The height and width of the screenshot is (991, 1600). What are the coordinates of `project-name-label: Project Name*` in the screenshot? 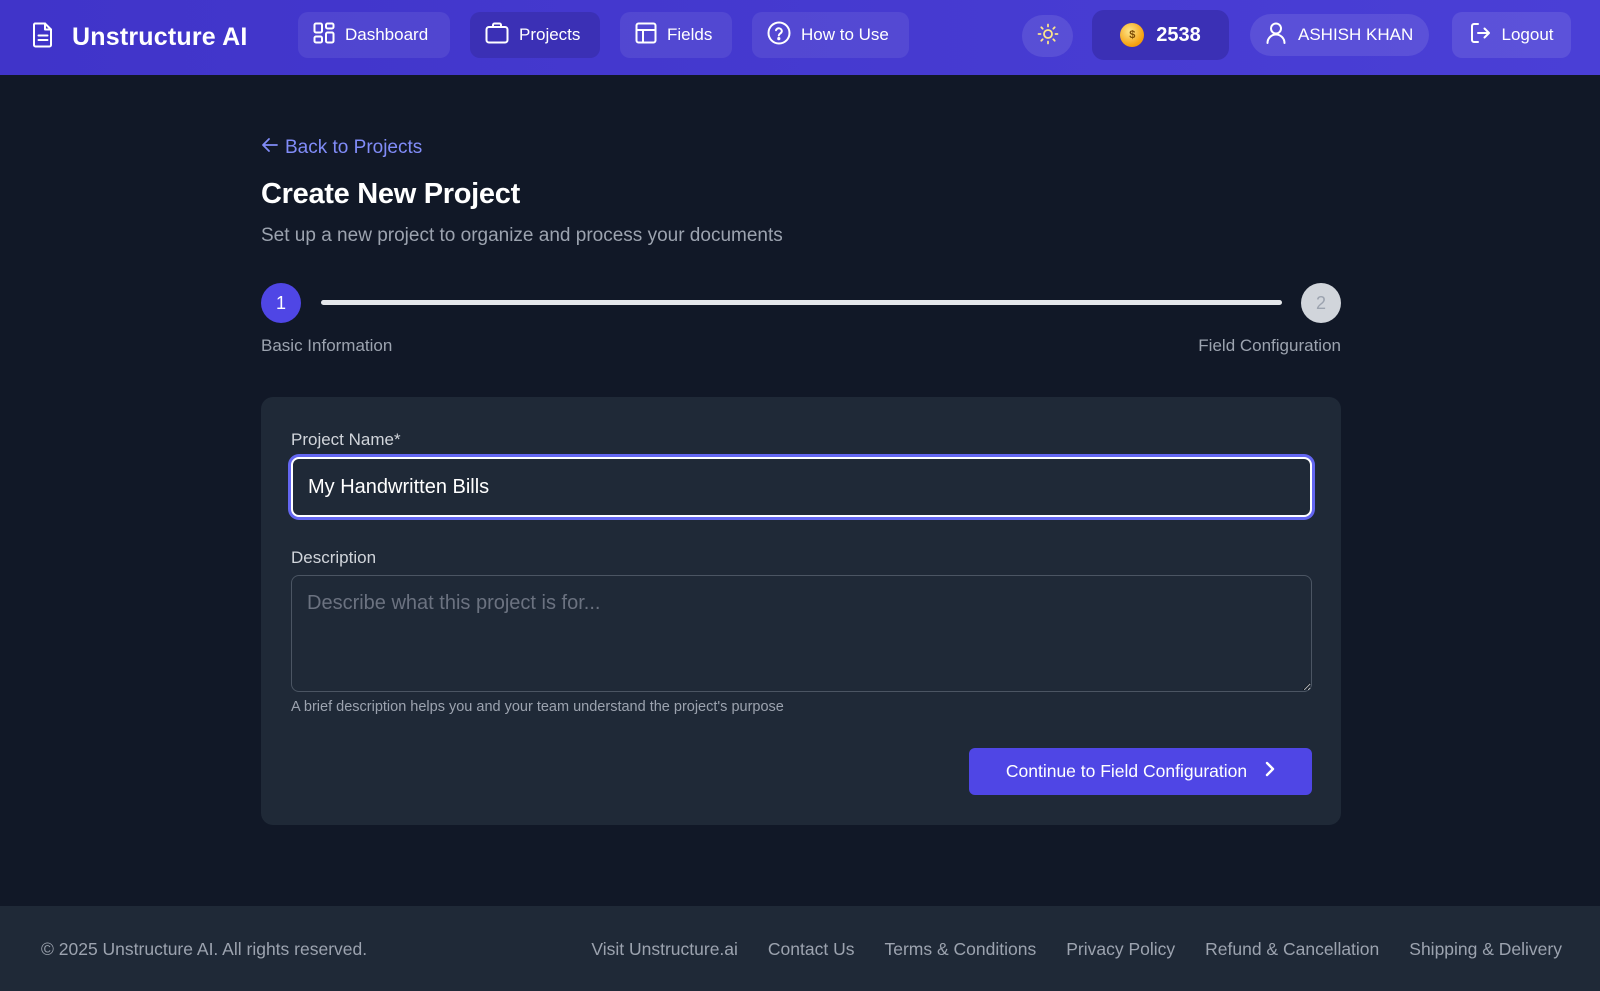 It's located at (346, 439).